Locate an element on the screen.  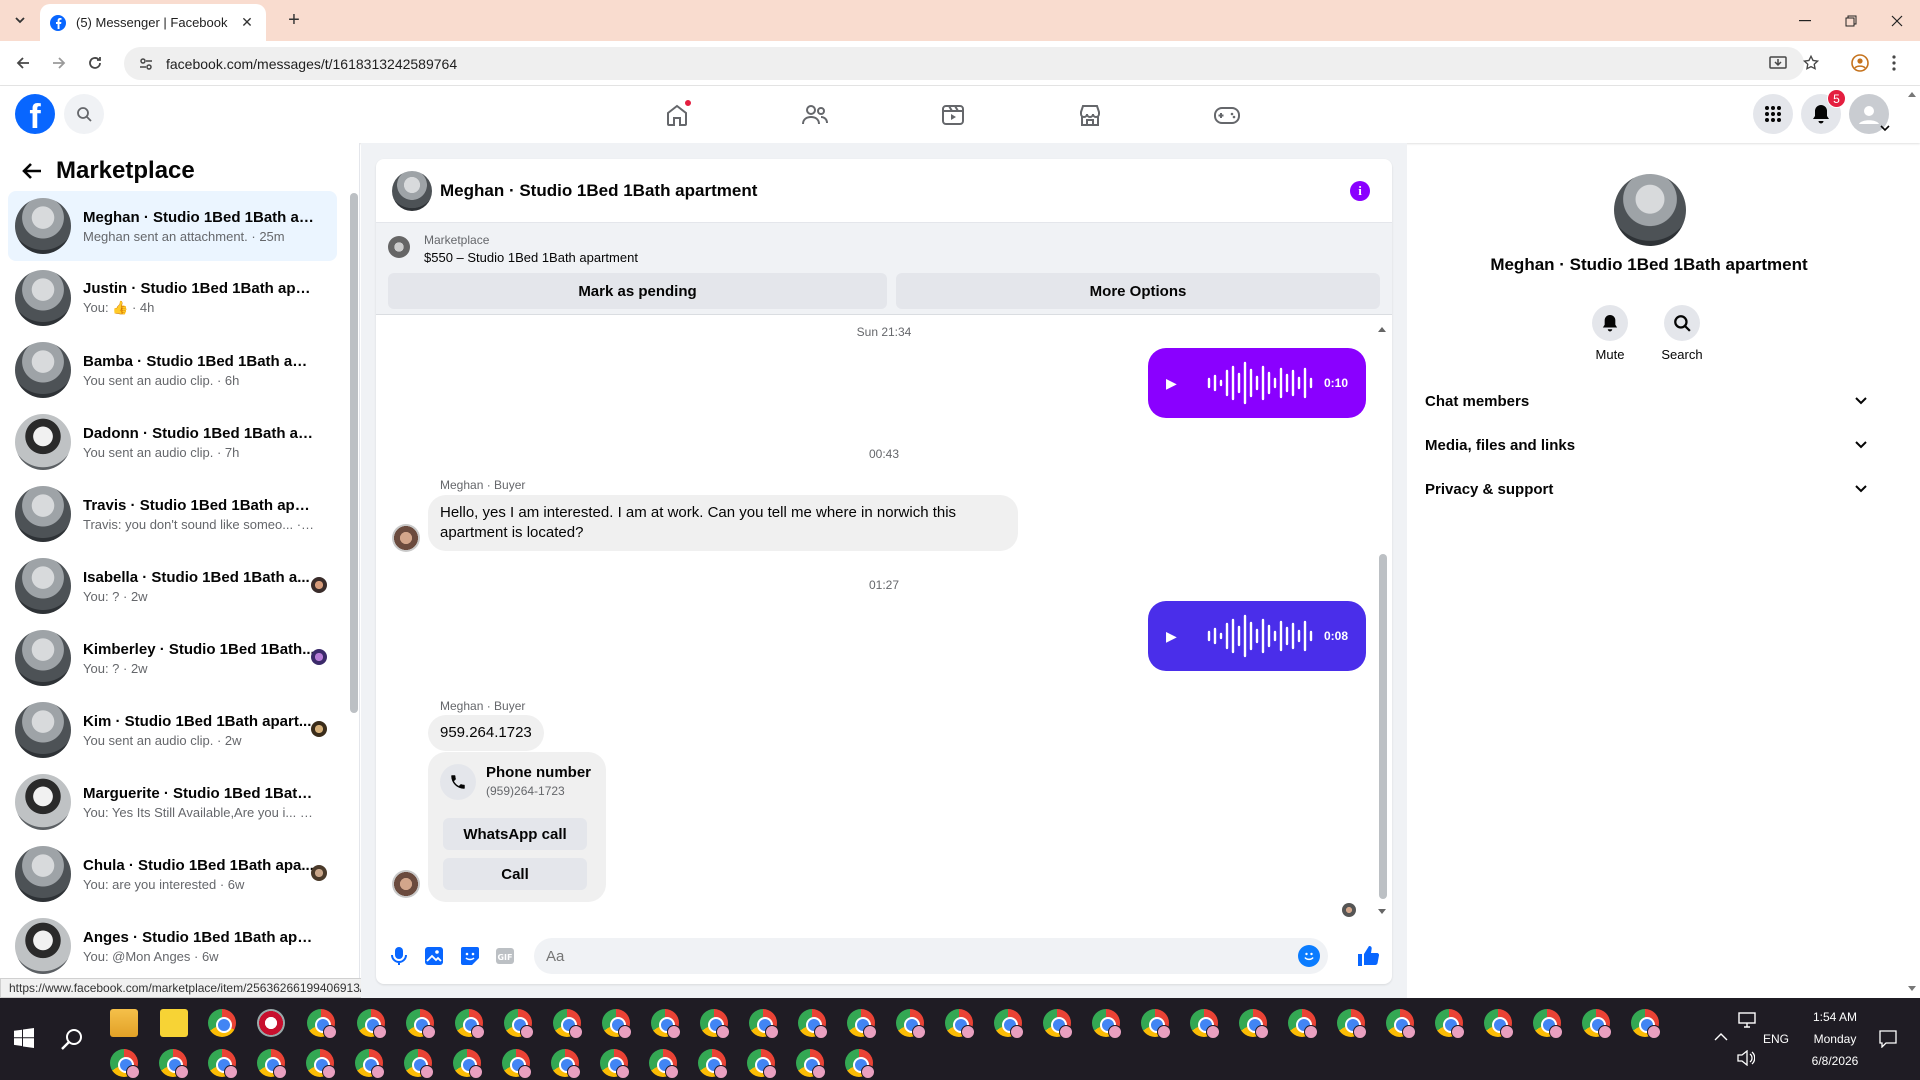
close-tab-icon: ✕ is located at coordinates (247, 23).